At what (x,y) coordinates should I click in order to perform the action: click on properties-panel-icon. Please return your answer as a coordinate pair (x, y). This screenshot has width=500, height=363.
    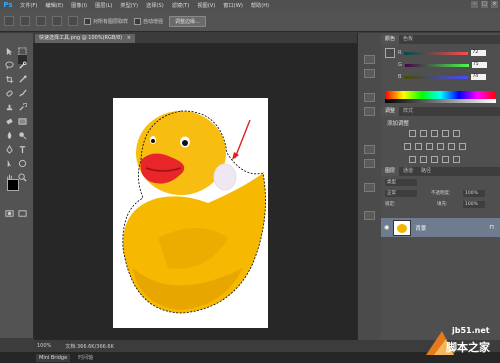
    Looking at the image, I should click on (369, 73).